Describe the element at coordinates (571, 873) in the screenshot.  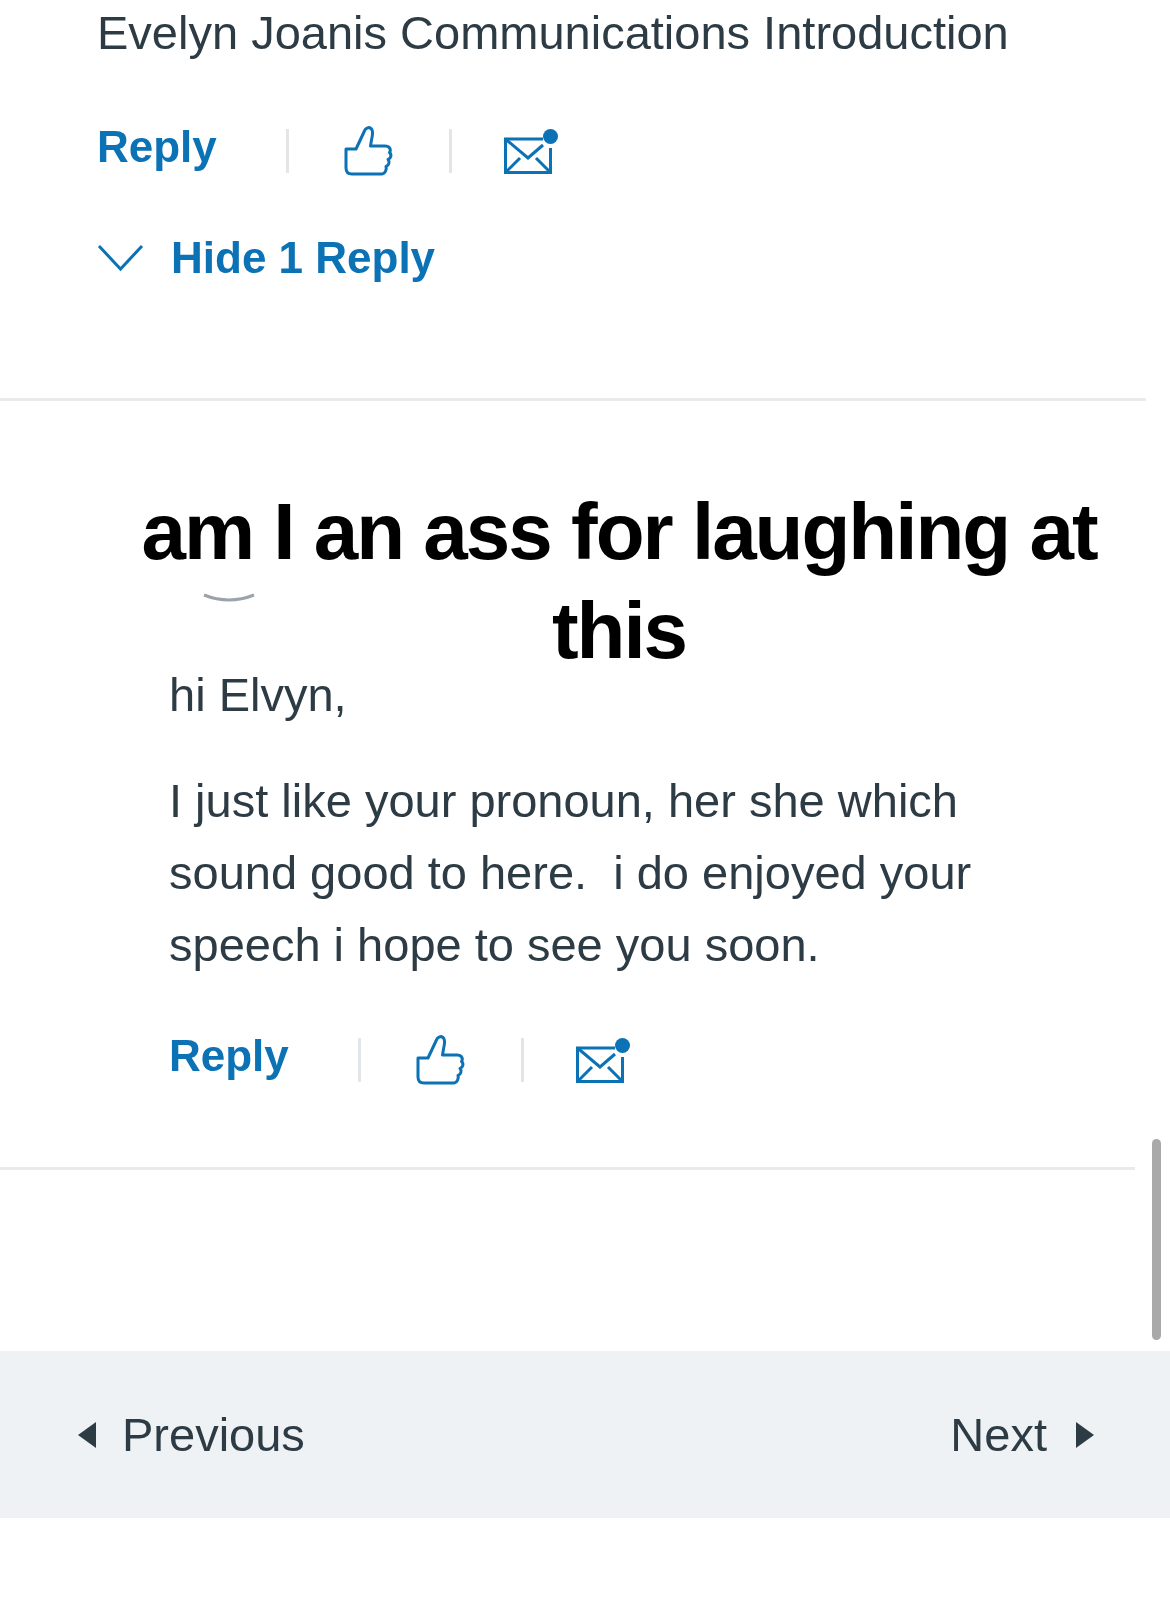
I see `reply-body: I just like your pronoun, her she which sound good to here. i do enjoyed your speech i hope to see you soon.` at that location.